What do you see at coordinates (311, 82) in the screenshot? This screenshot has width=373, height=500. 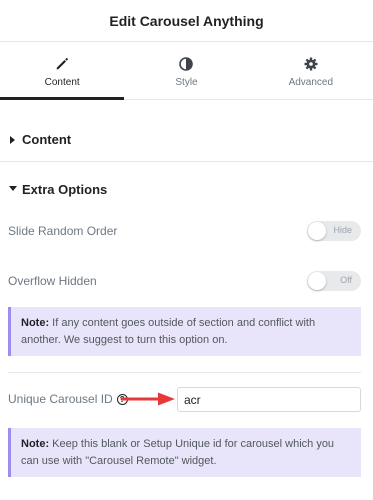 I see `tab-label: Advanced` at bounding box center [311, 82].